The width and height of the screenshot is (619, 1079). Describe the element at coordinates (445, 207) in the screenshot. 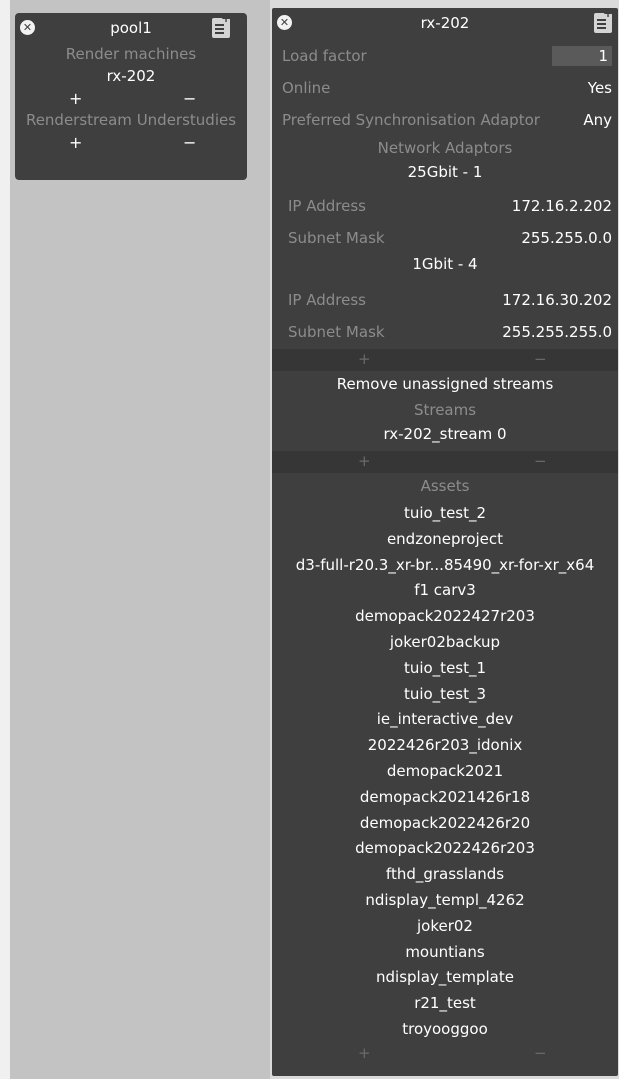

I see `adaptor-ip-row: IP Address 172.16.2.202` at that location.